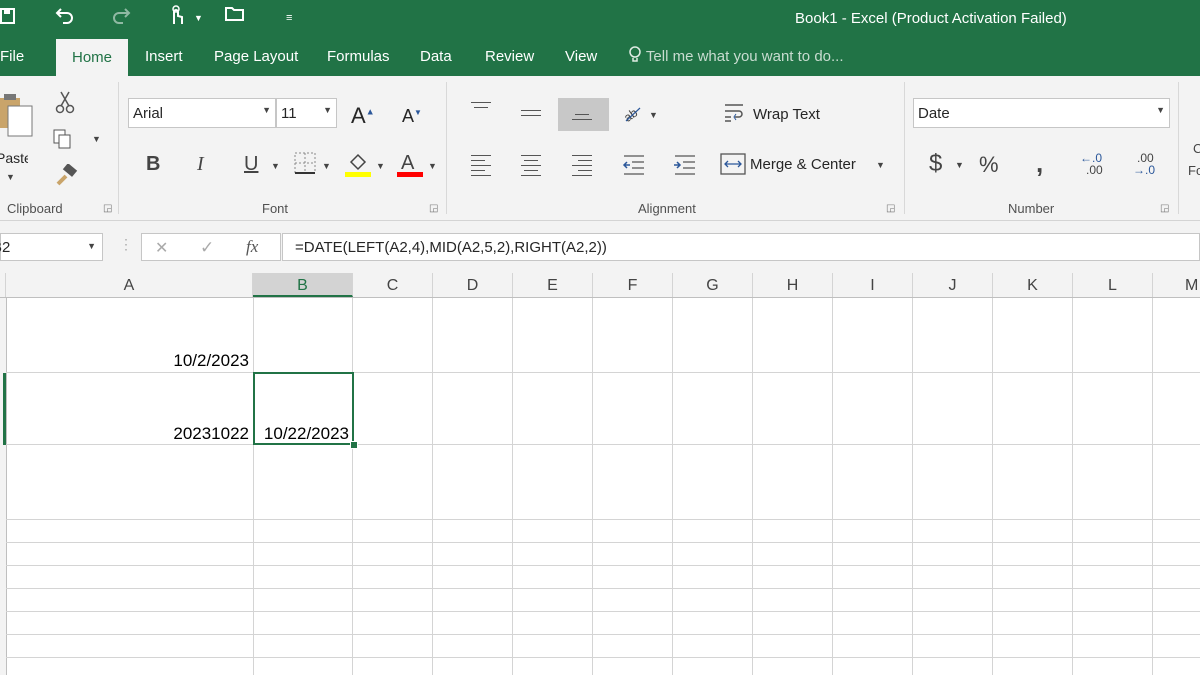 This screenshot has height=675, width=1200. What do you see at coordinates (303, 285) in the screenshot?
I see `column-header-selected: B` at bounding box center [303, 285].